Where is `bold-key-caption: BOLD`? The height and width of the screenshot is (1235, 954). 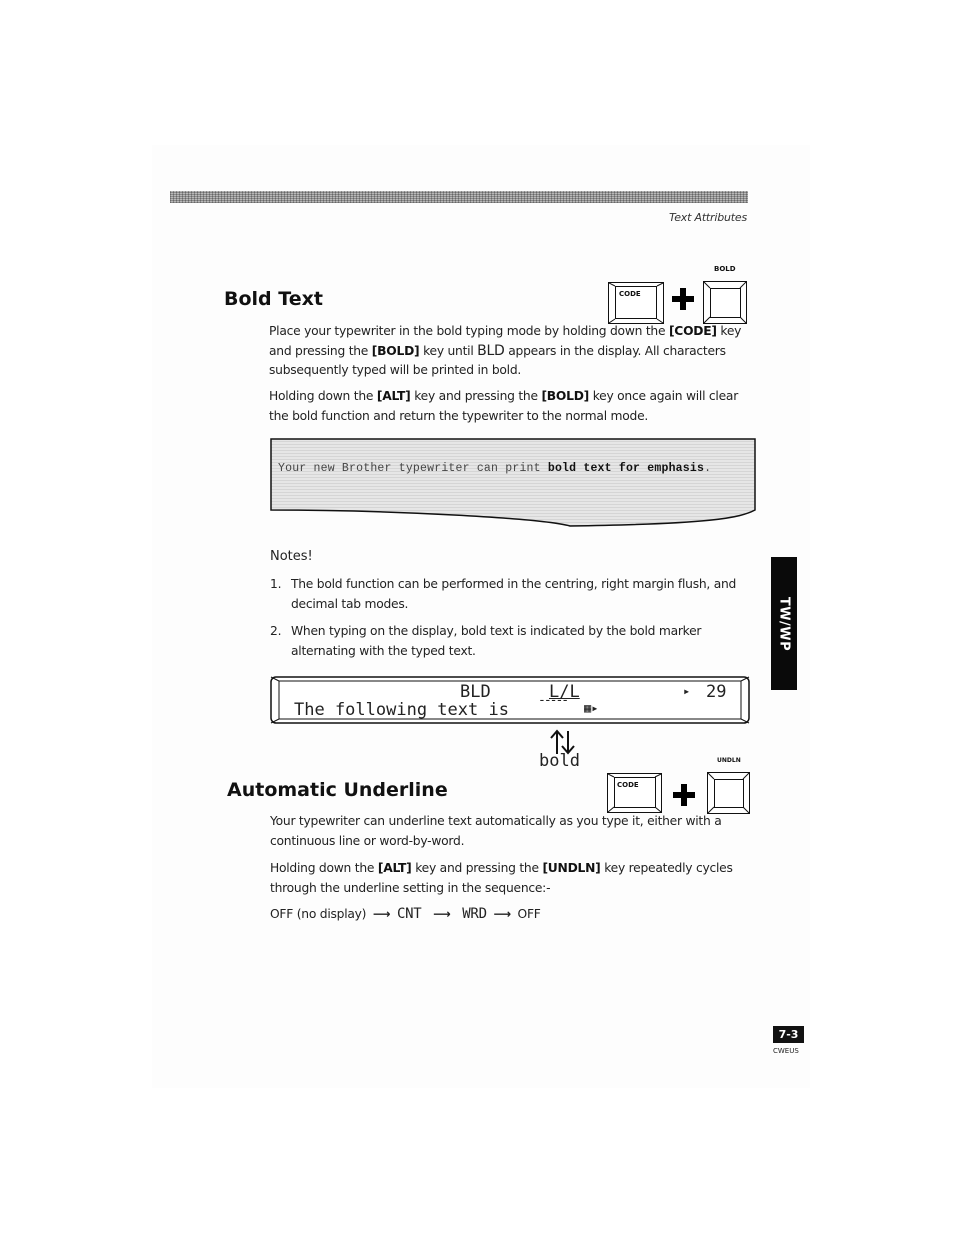 bold-key-caption: BOLD is located at coordinates (725, 269).